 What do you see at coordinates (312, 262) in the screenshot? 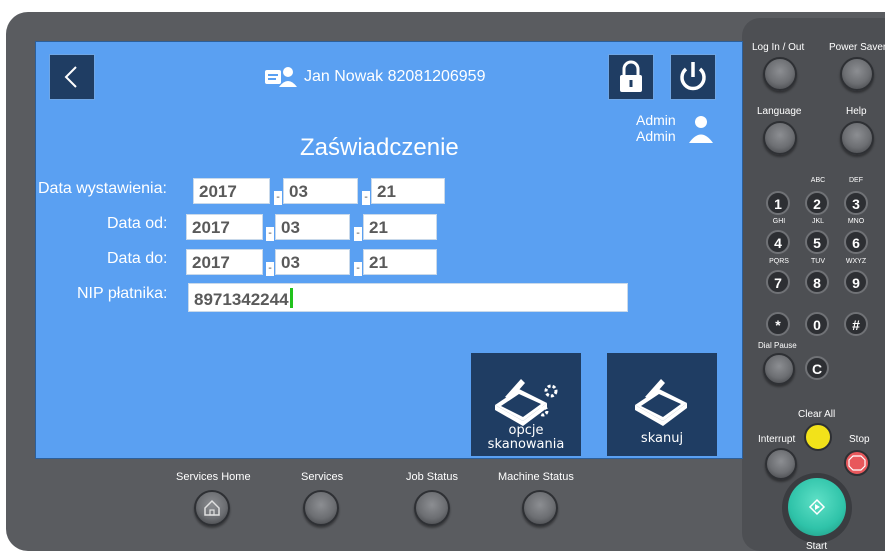
I see `date-to-month-field: 03` at bounding box center [312, 262].